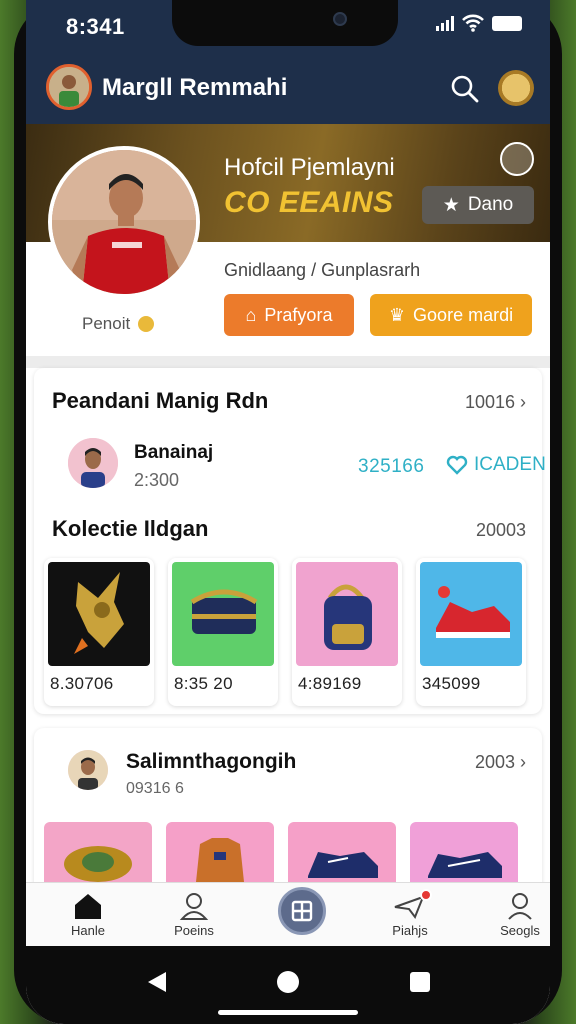 The width and height of the screenshot is (576, 1024). I want to click on bottom-nav: Hanle Poeins Piahjs Seogls, so click(288, 914).